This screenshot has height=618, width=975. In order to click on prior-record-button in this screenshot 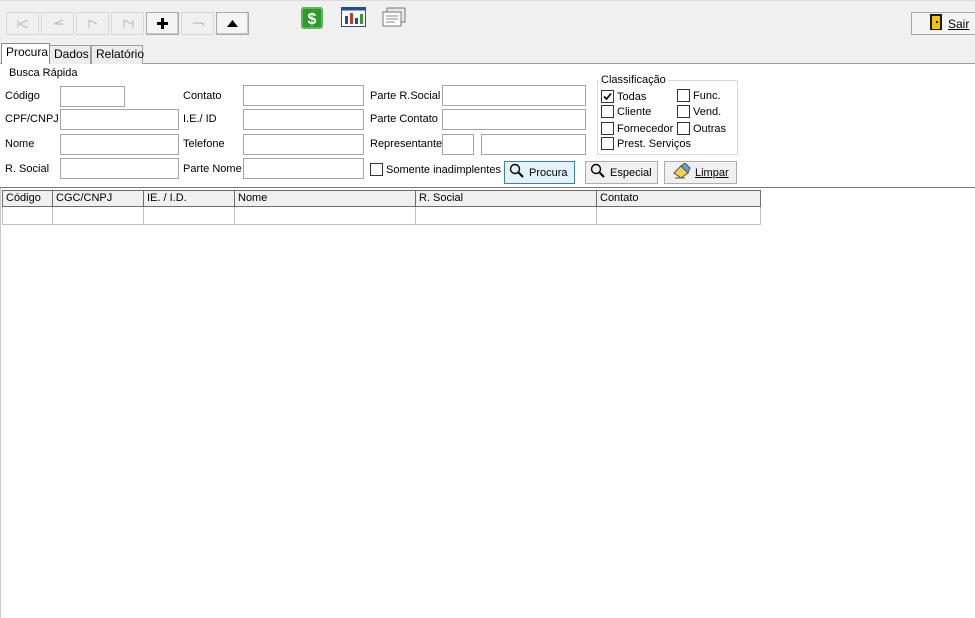, I will do `click(57, 23)`.